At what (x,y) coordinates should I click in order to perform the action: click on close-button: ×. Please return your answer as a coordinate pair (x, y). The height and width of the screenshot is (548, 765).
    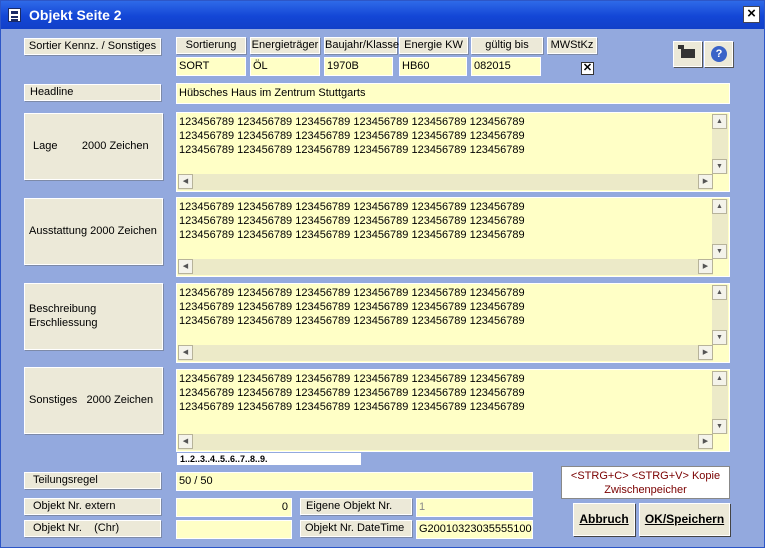
    Looking at the image, I should click on (751, 14).